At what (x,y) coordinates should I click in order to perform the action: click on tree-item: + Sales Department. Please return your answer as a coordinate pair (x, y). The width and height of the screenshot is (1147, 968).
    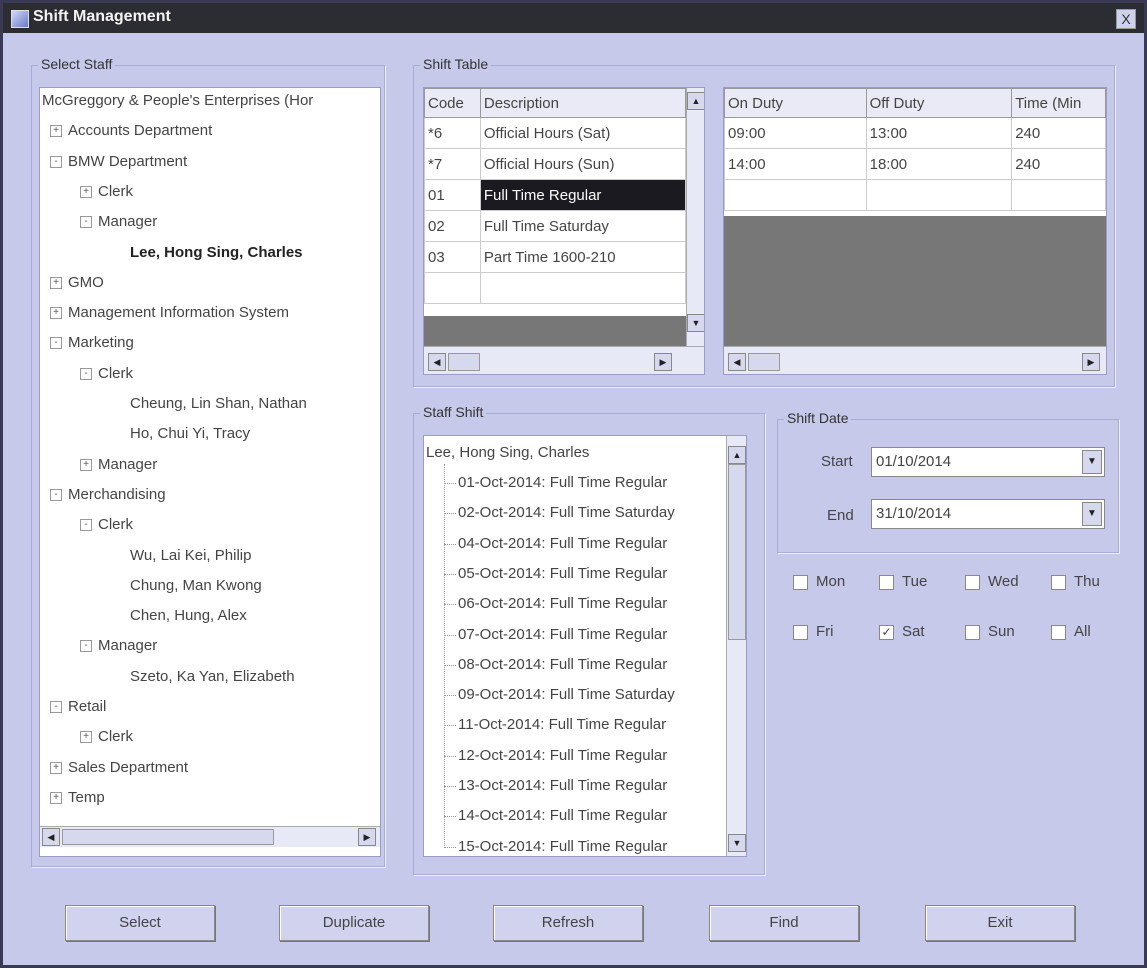
    Looking at the image, I should click on (119, 767).